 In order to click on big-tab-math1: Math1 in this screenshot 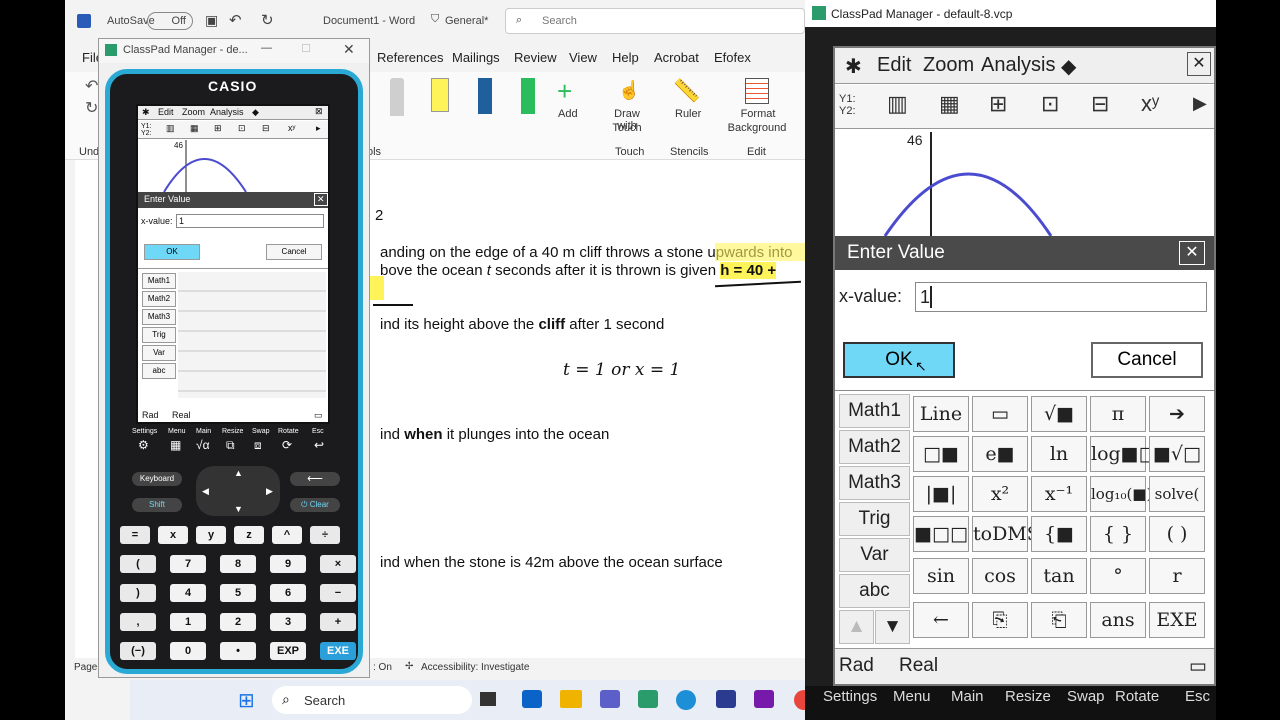, I will do `click(874, 411)`.